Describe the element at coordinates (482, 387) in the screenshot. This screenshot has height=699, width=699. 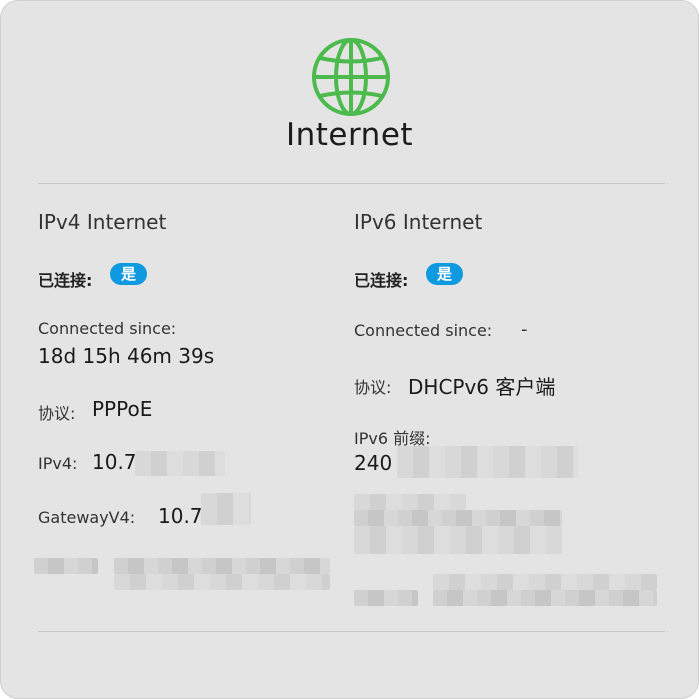
I see `ipv6-protocol-value: DHCPv6 客户端` at that location.